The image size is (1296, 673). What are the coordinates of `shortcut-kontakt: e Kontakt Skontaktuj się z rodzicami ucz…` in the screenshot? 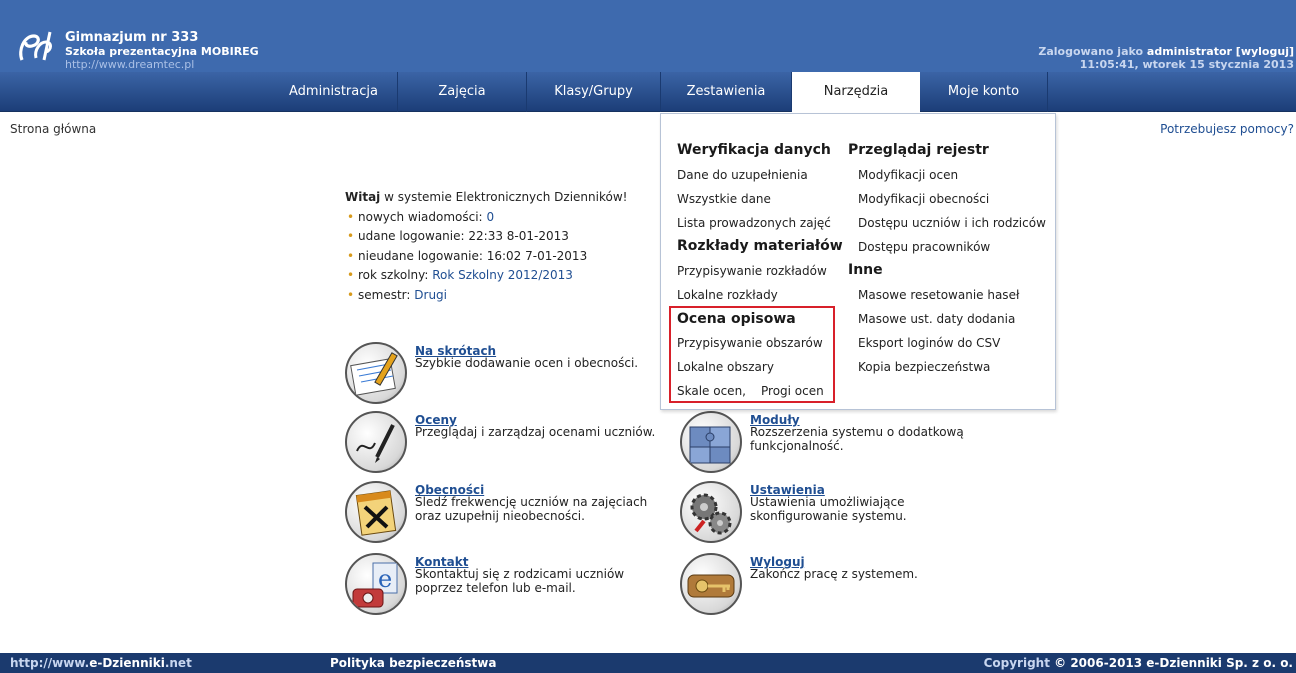 It's located at (505, 586).